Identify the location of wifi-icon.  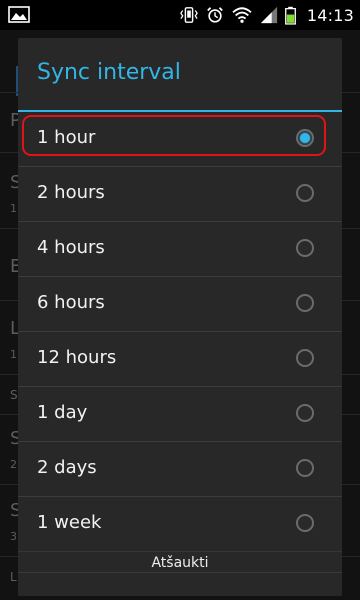
(242, 15).